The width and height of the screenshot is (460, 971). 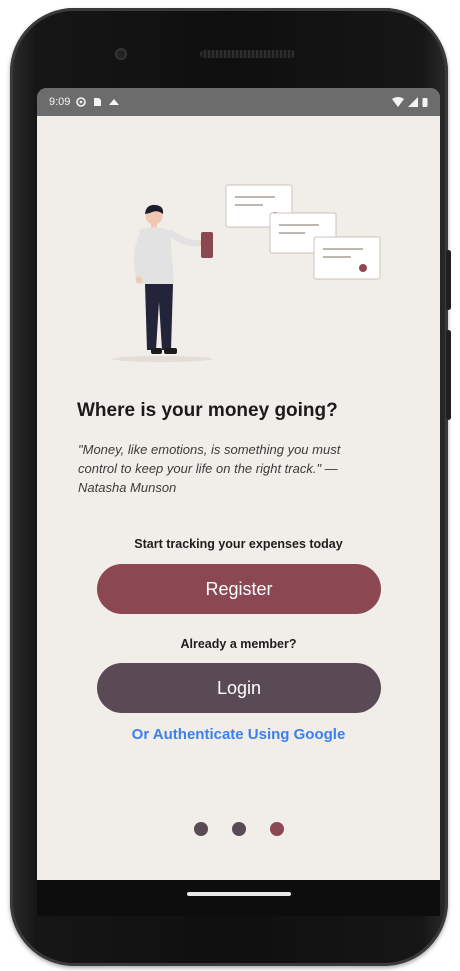 I want to click on register-prompt: Start tracking your expenses today, so click(x=238, y=544).